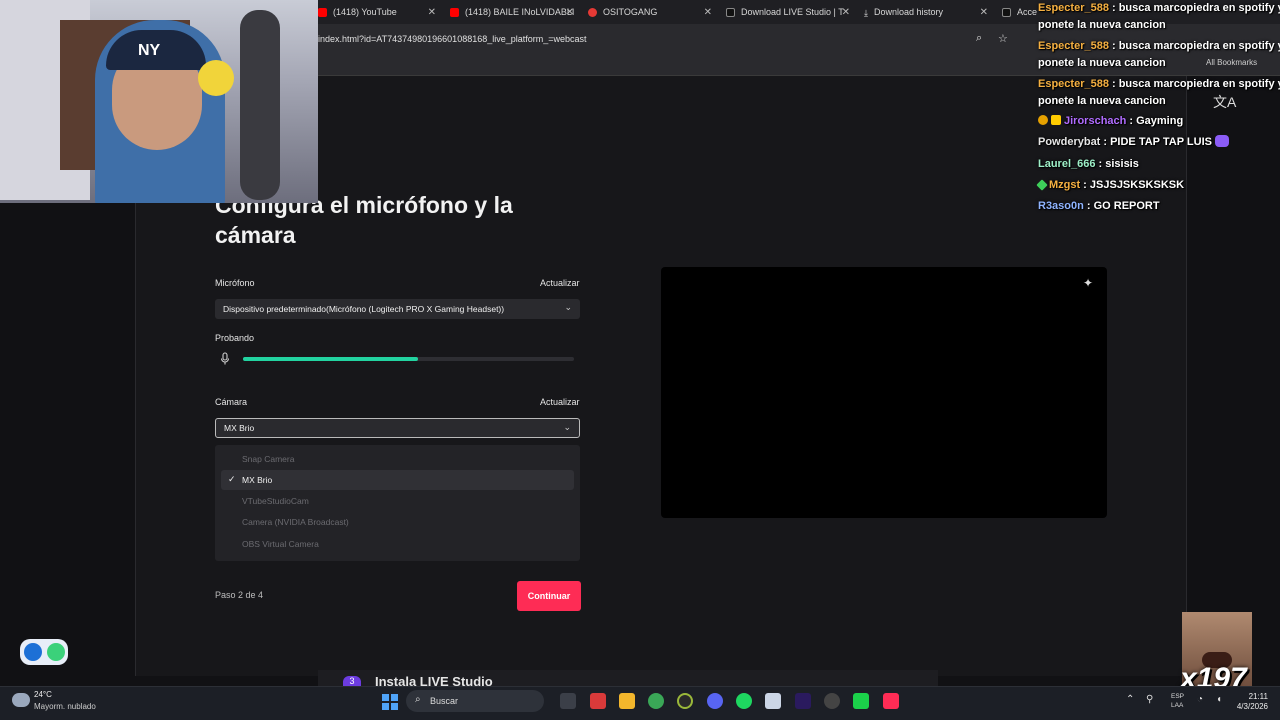 Image resolution: width=1280 pixels, height=720 pixels. Describe the element at coordinates (1177, 701) in the screenshot. I see `language-indicator: ESP LAA` at that location.